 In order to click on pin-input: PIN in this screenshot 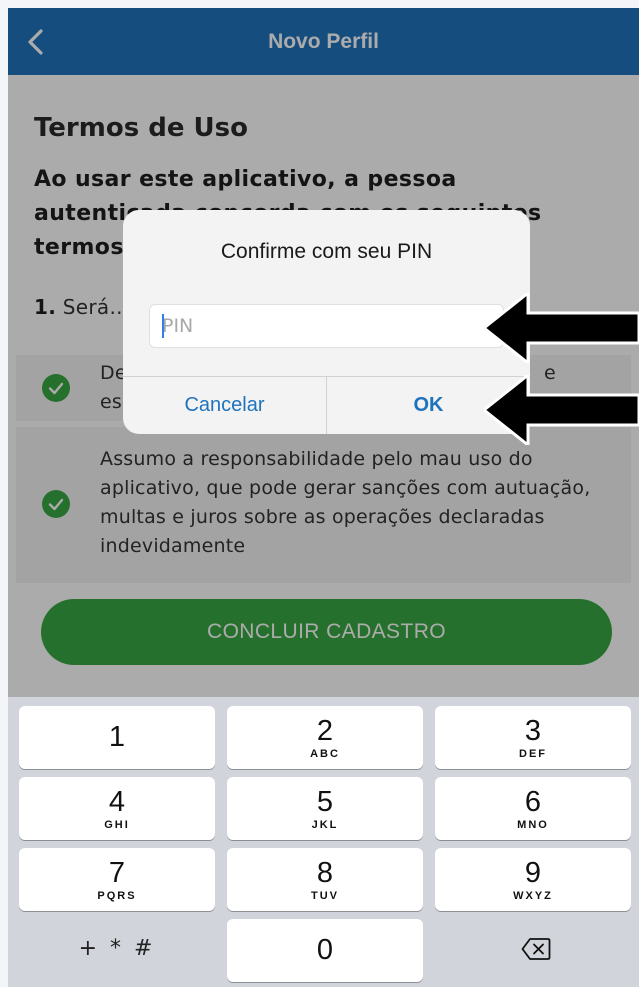, I will do `click(326, 326)`.